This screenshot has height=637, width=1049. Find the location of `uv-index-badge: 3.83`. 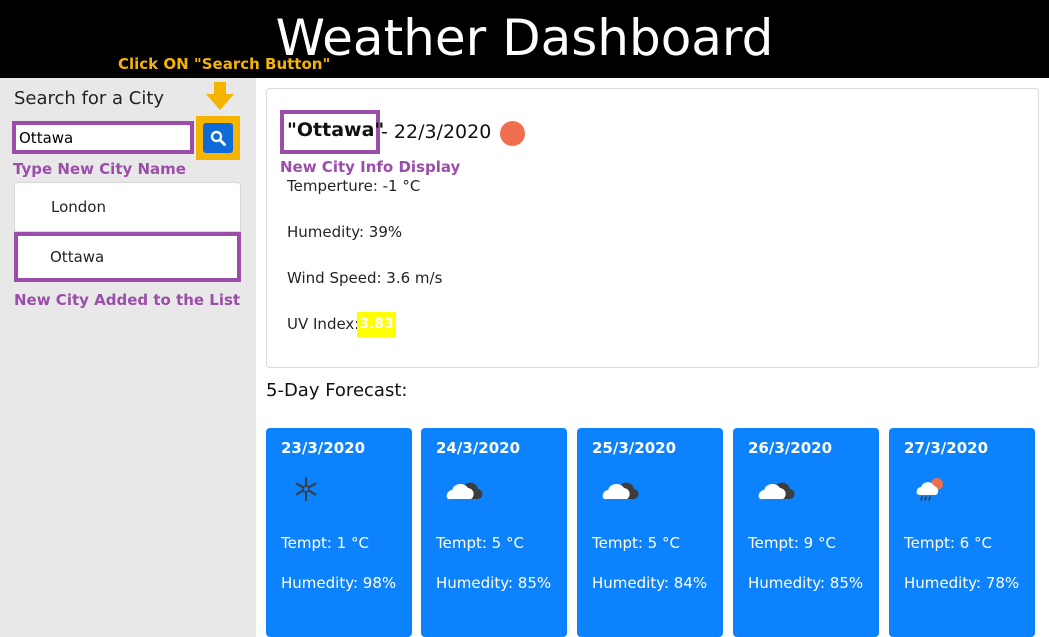

uv-index-badge: 3.83 is located at coordinates (376, 324).